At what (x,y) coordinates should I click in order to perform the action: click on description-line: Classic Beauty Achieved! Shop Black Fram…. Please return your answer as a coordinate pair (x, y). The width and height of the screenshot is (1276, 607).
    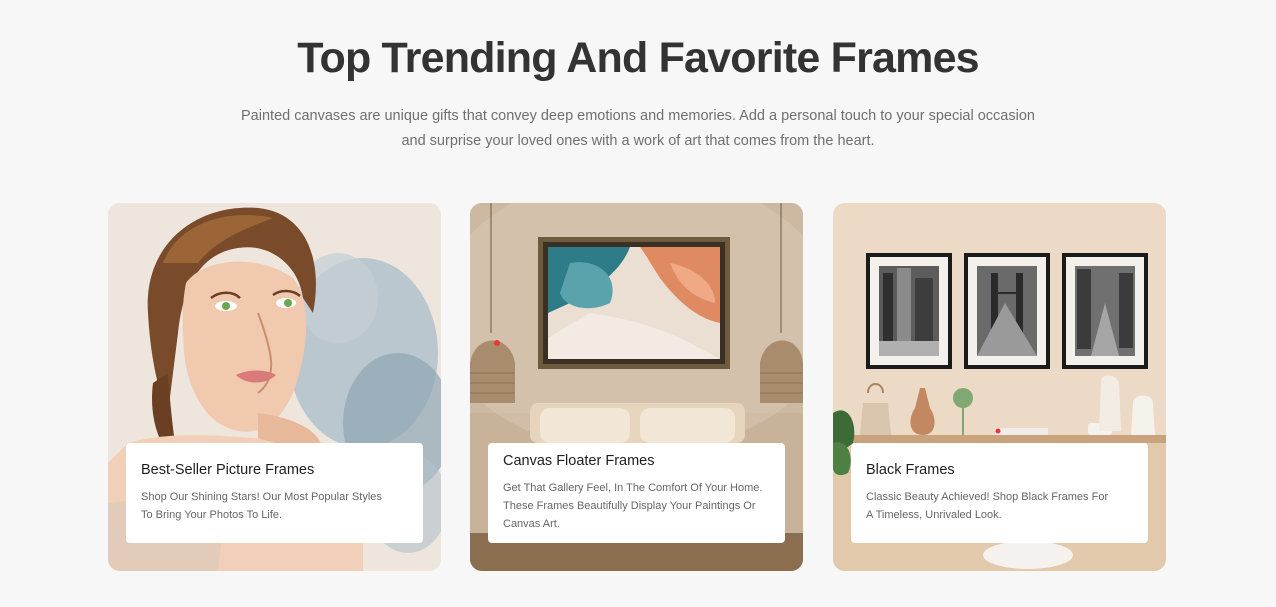
    Looking at the image, I should click on (987, 497).